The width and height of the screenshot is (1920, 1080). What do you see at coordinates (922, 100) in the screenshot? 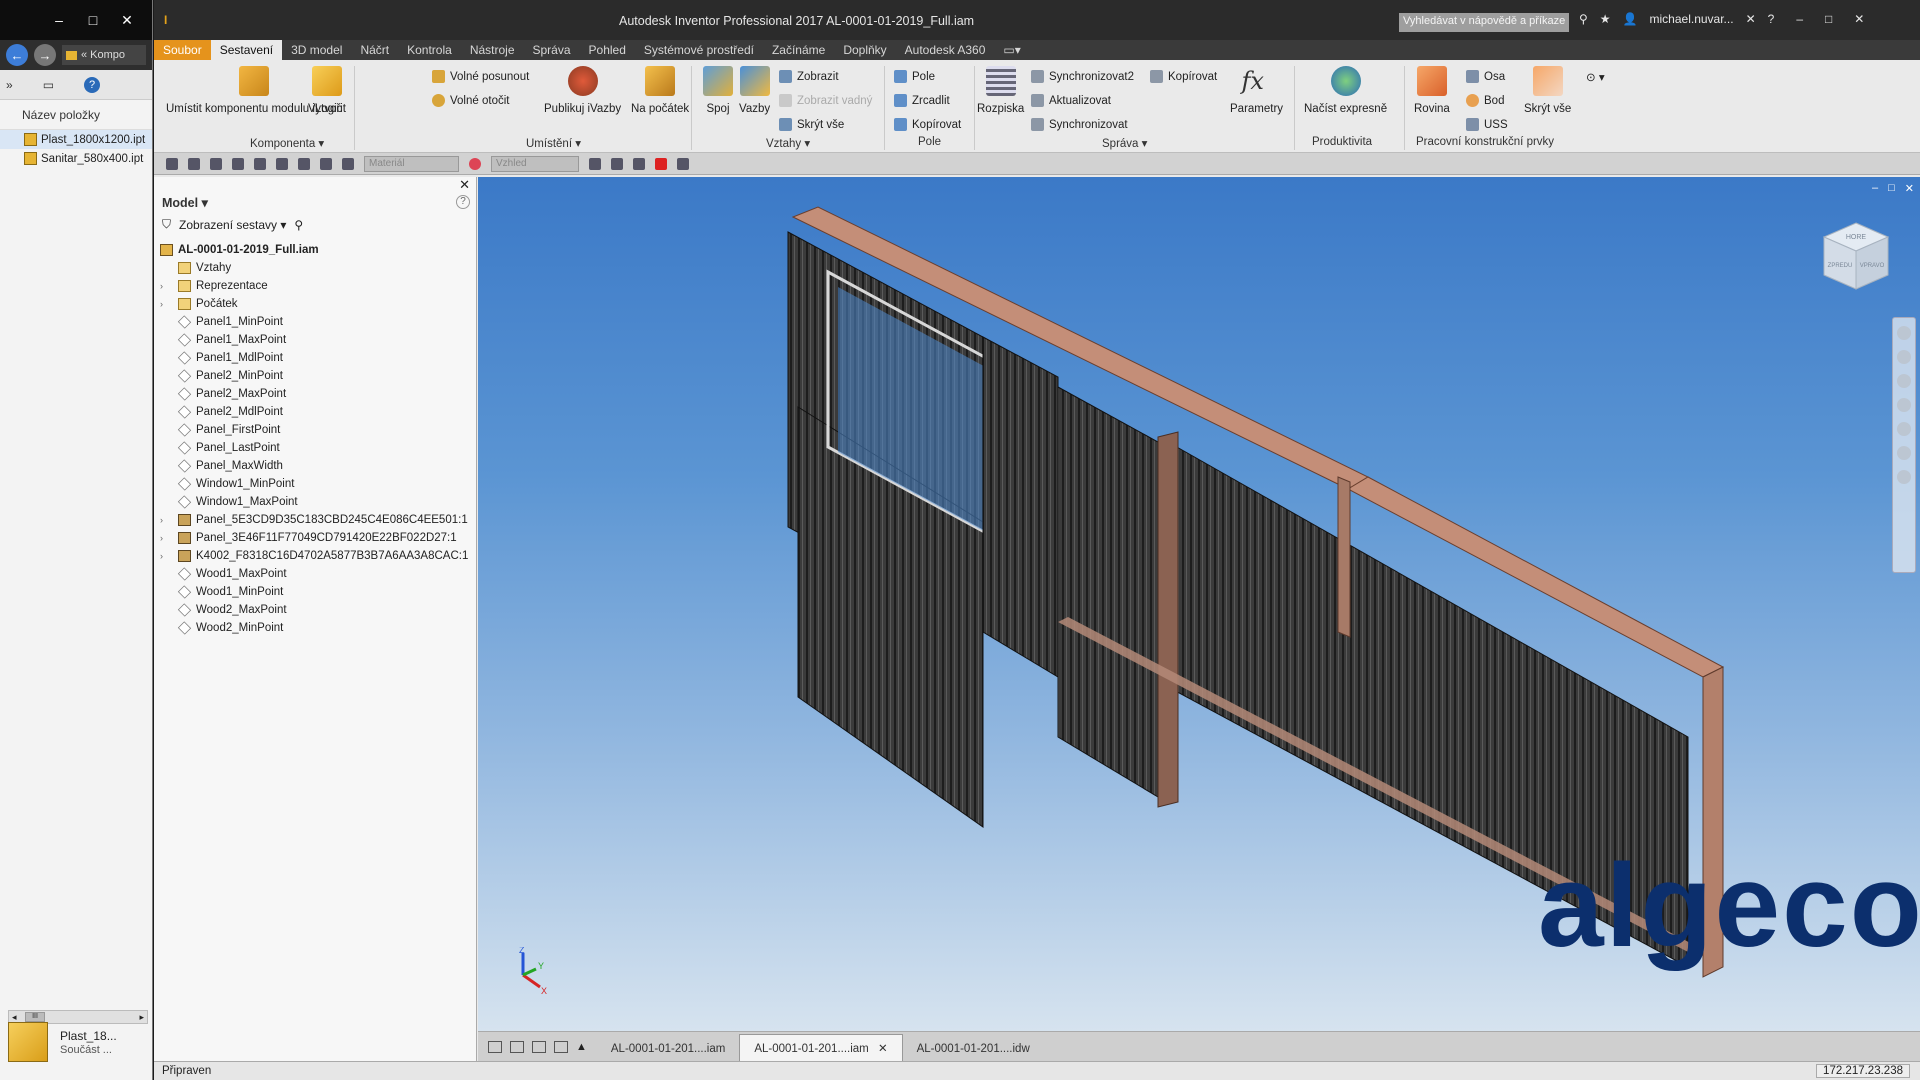
I see `mirror-button: Zrcadlit` at bounding box center [922, 100].